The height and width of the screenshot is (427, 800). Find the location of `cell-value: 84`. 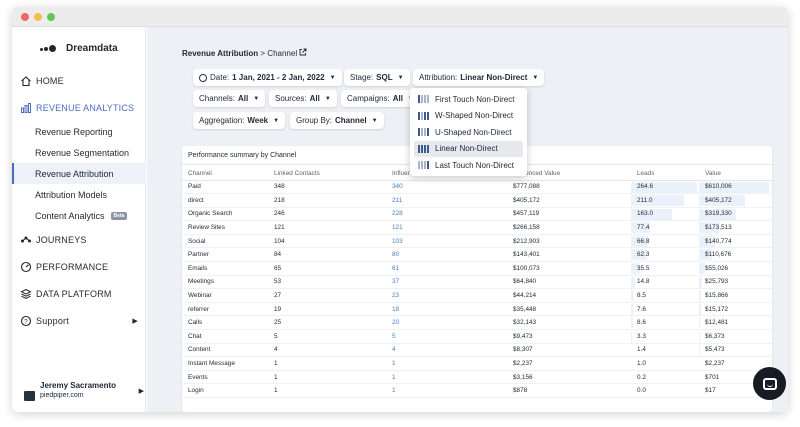

cell-value: 84 is located at coordinates (278, 255).